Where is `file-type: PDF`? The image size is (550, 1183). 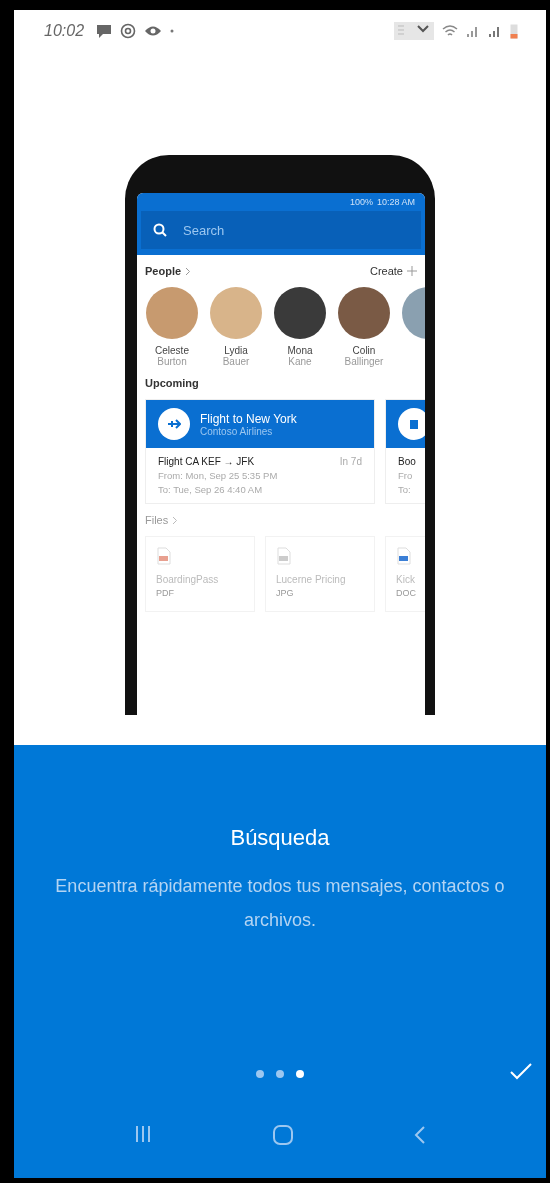 file-type: PDF is located at coordinates (165, 593).